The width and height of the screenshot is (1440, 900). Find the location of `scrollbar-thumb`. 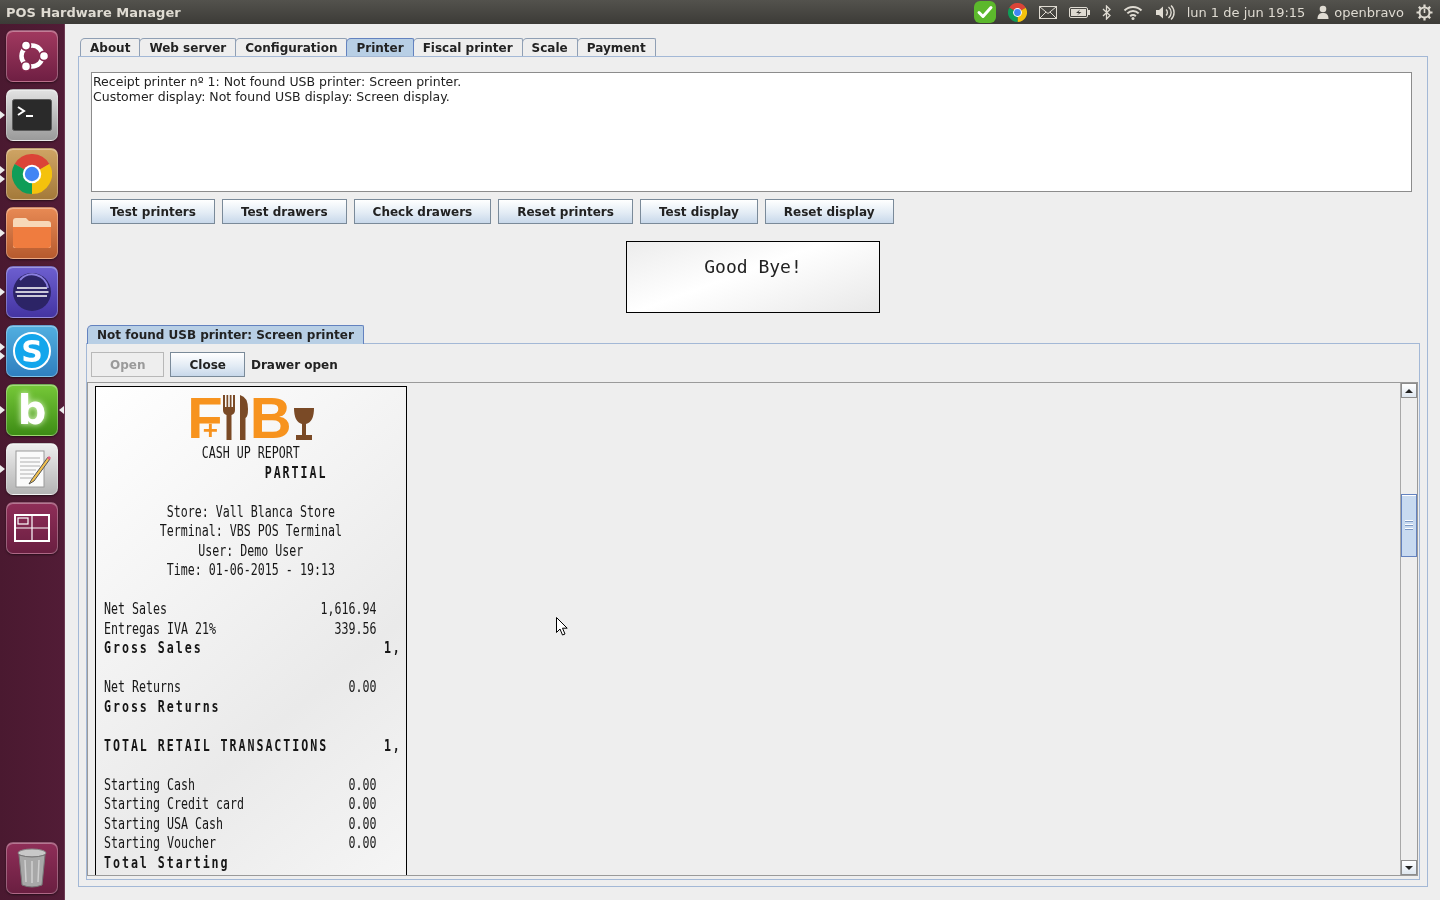

scrollbar-thumb is located at coordinates (1409, 525).